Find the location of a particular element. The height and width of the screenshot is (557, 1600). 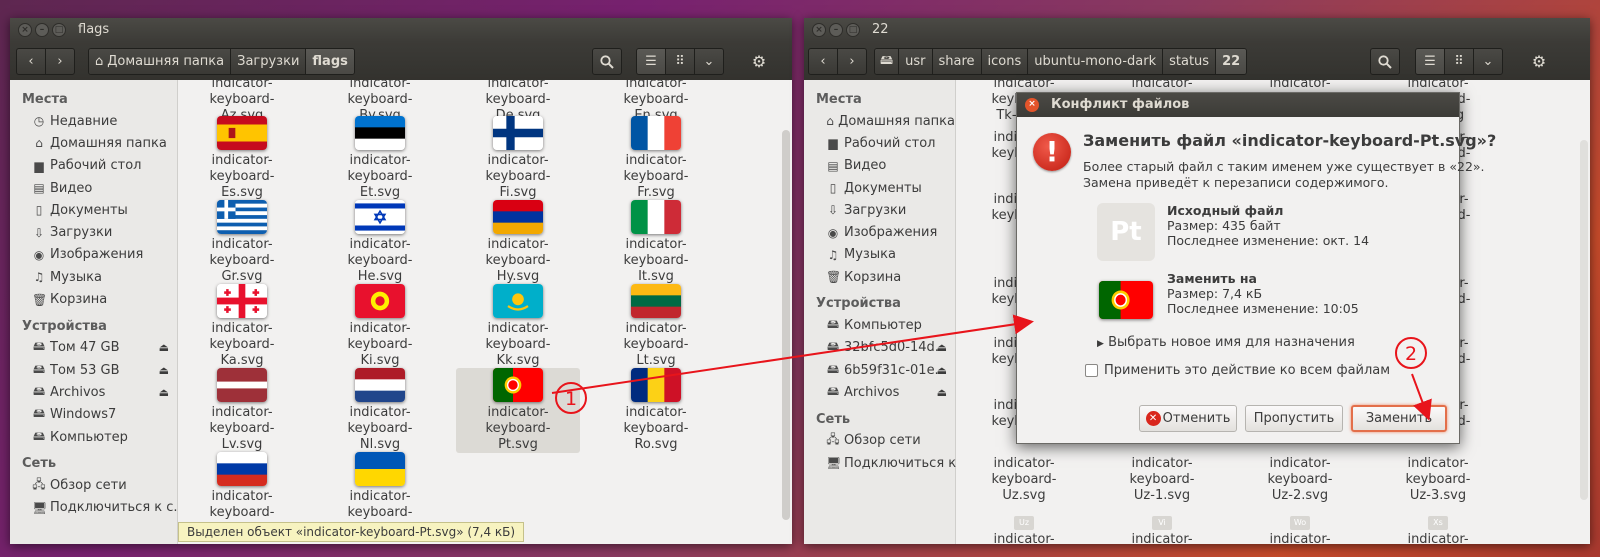

file-item: indicator-keyboard- Nl.svg is located at coordinates (380, 410).